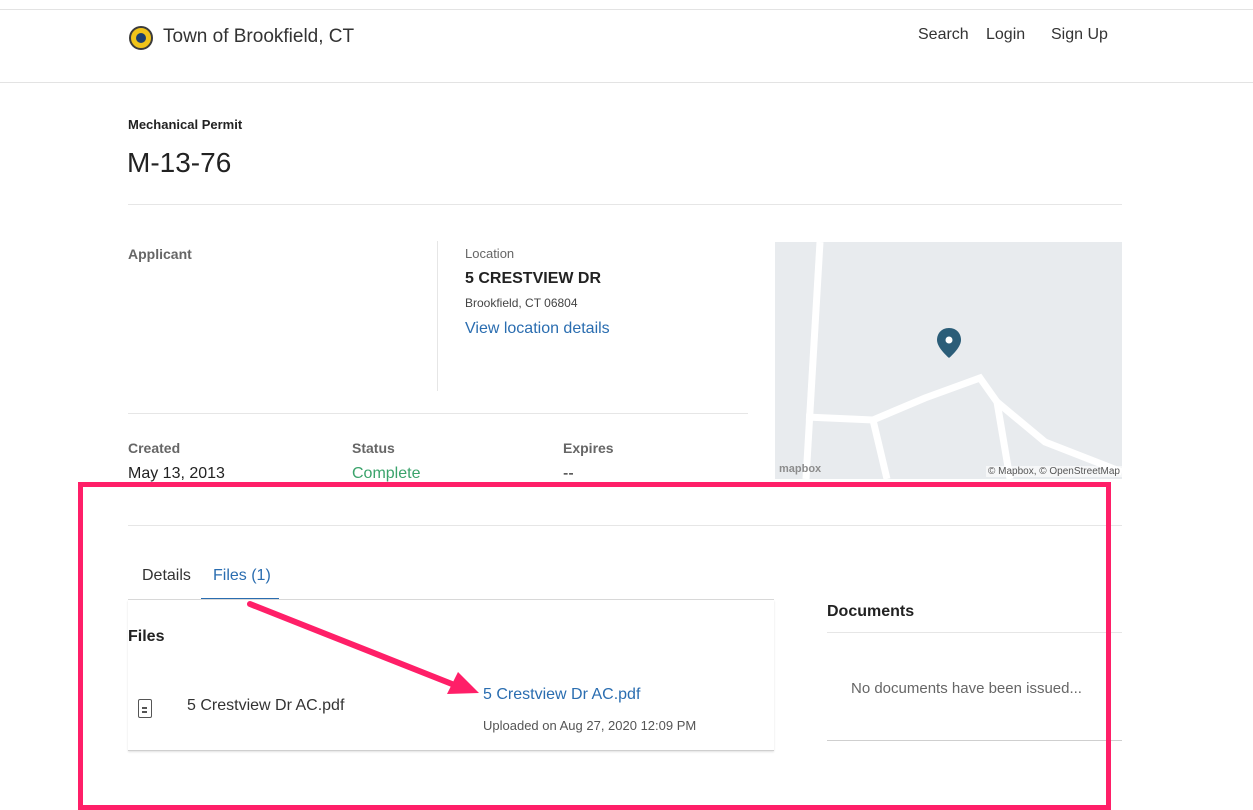 The image size is (1253, 810). Describe the element at coordinates (363, 647) in the screenshot. I see `annotation-arrow-icon` at that location.